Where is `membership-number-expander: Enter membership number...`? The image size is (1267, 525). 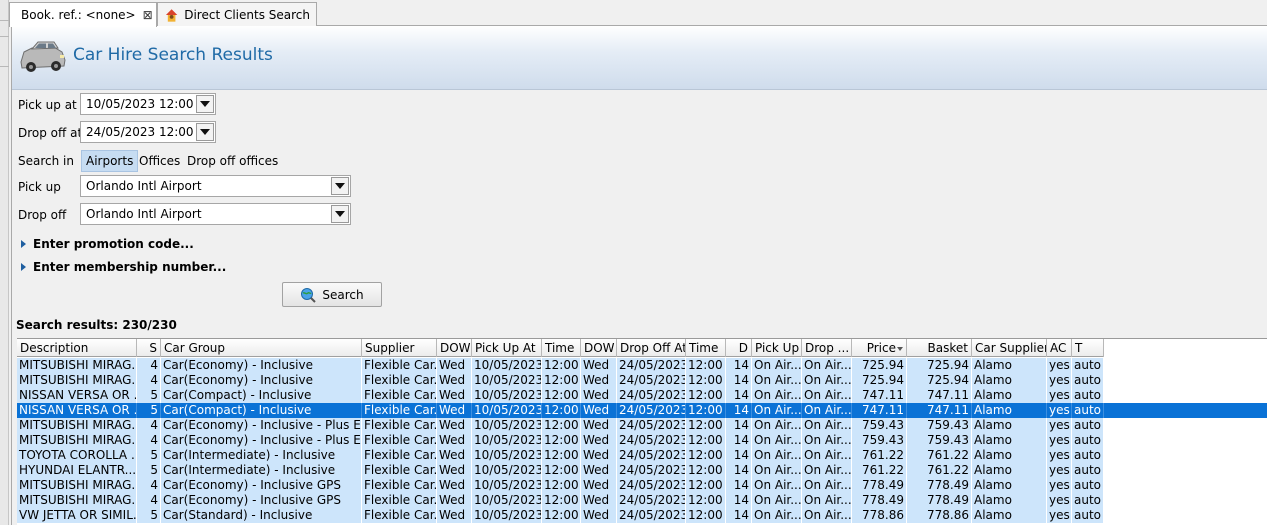 membership-number-expander: Enter membership number... is located at coordinates (123, 267).